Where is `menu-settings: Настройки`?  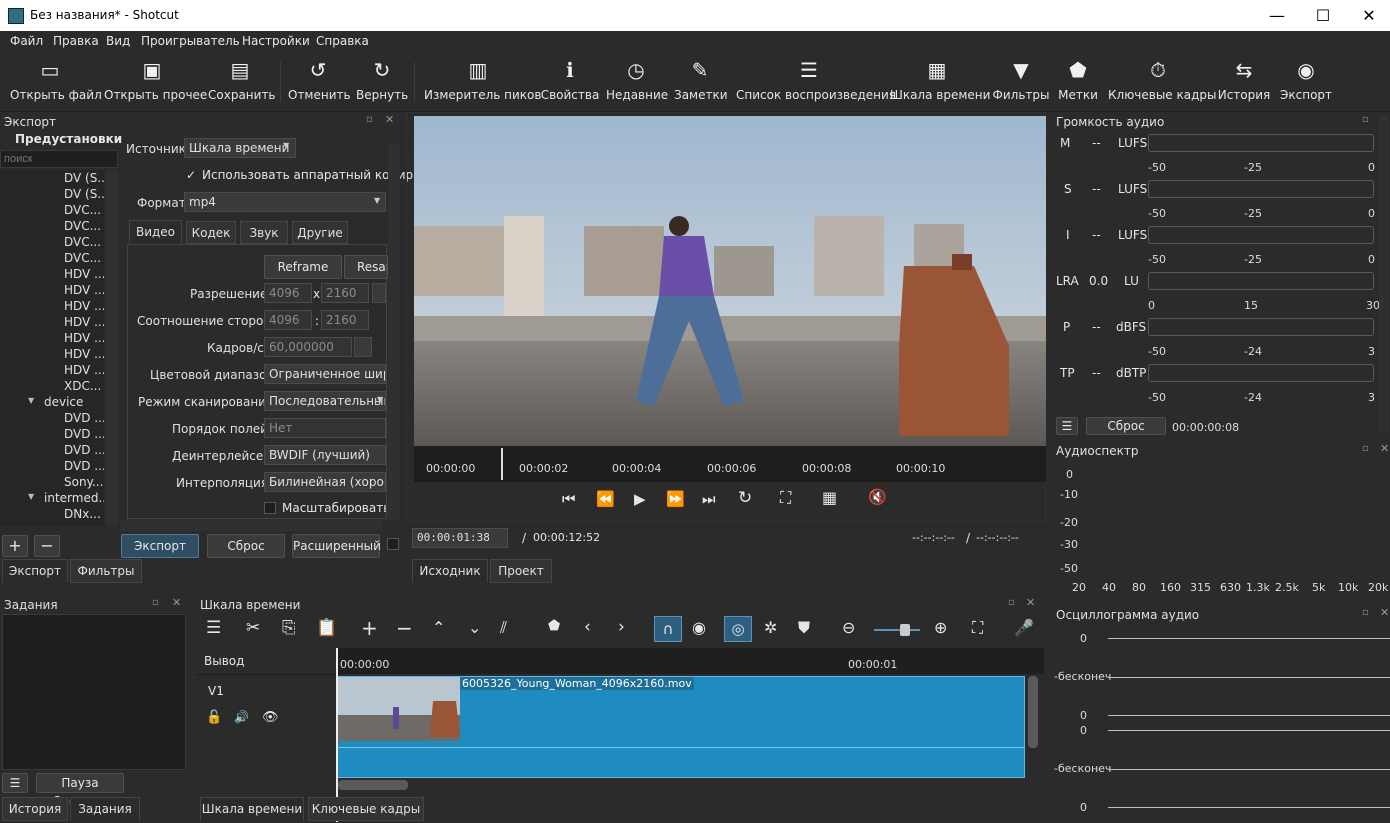
menu-settings: Настройки is located at coordinates (276, 41).